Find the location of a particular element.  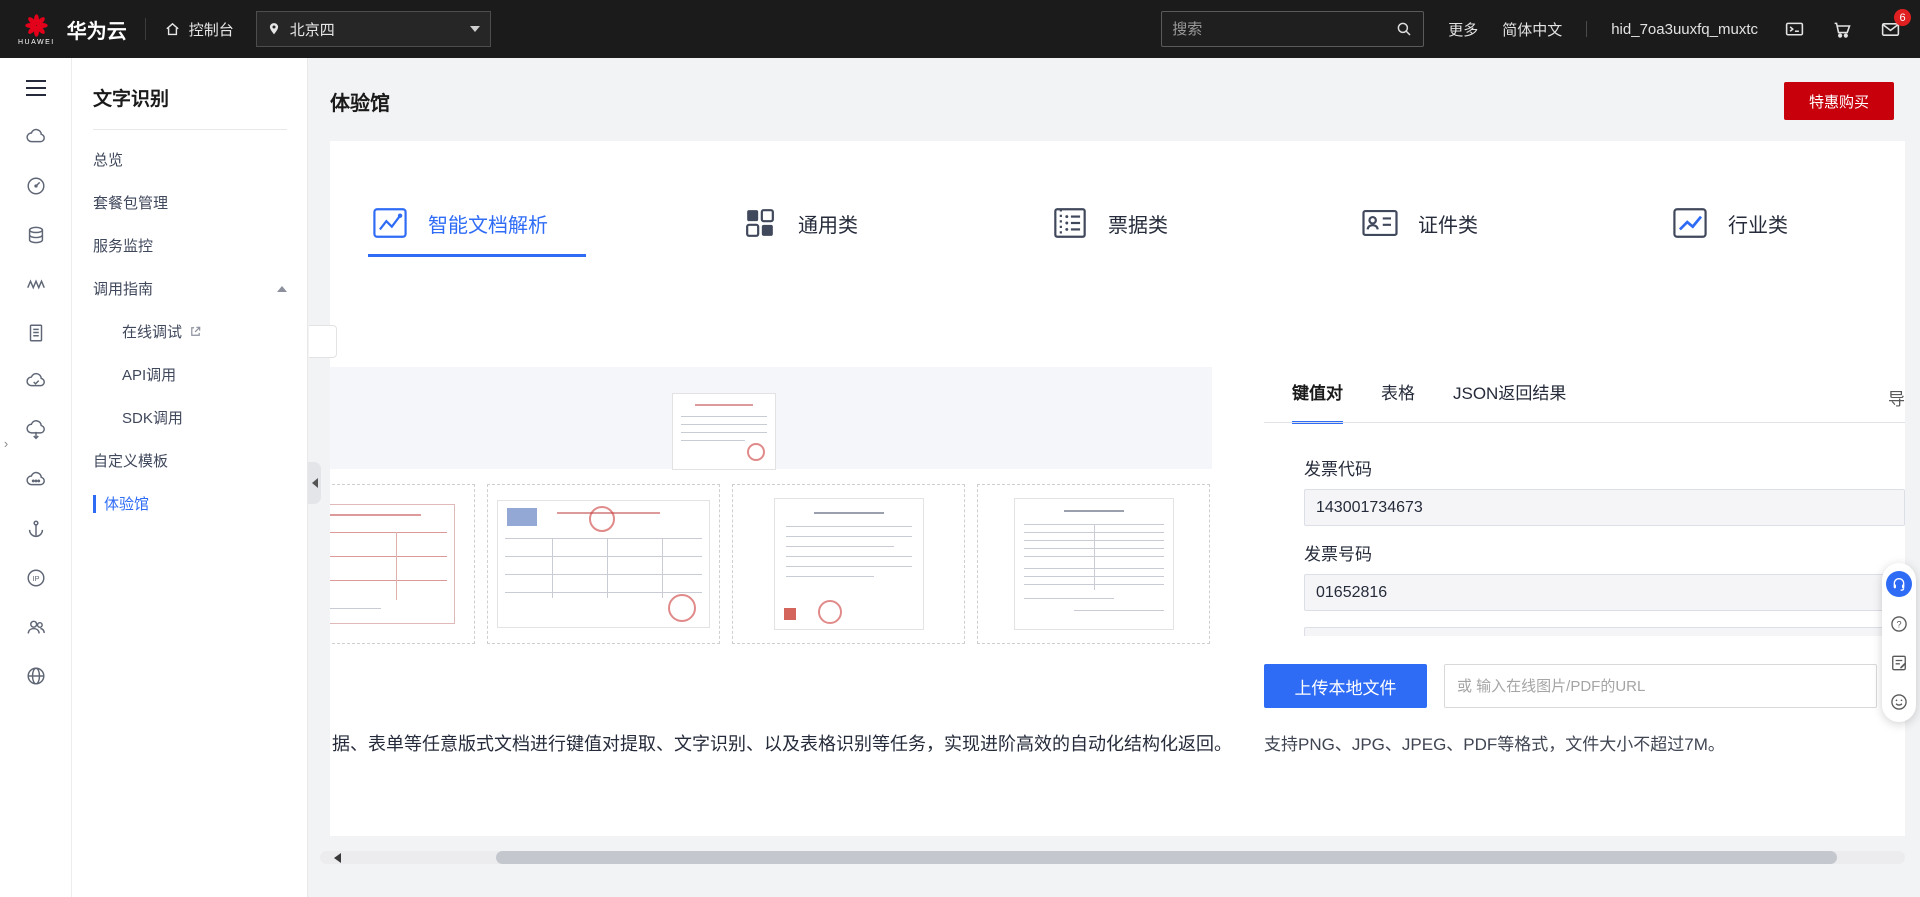

online-url-input is located at coordinates (1660, 686).